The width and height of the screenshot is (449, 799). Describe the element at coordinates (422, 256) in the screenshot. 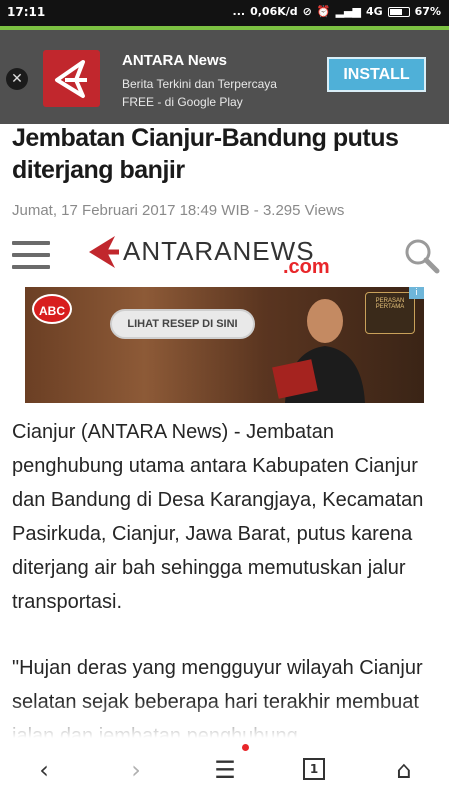

I see `search-icon` at that location.